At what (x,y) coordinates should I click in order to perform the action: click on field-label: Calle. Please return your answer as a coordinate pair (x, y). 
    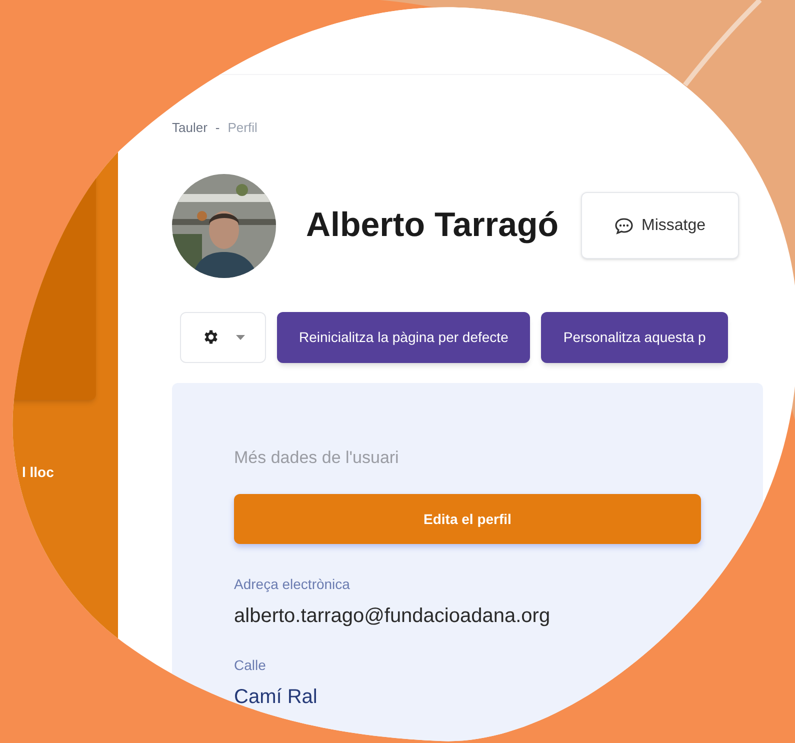
    Looking at the image, I should click on (250, 665).